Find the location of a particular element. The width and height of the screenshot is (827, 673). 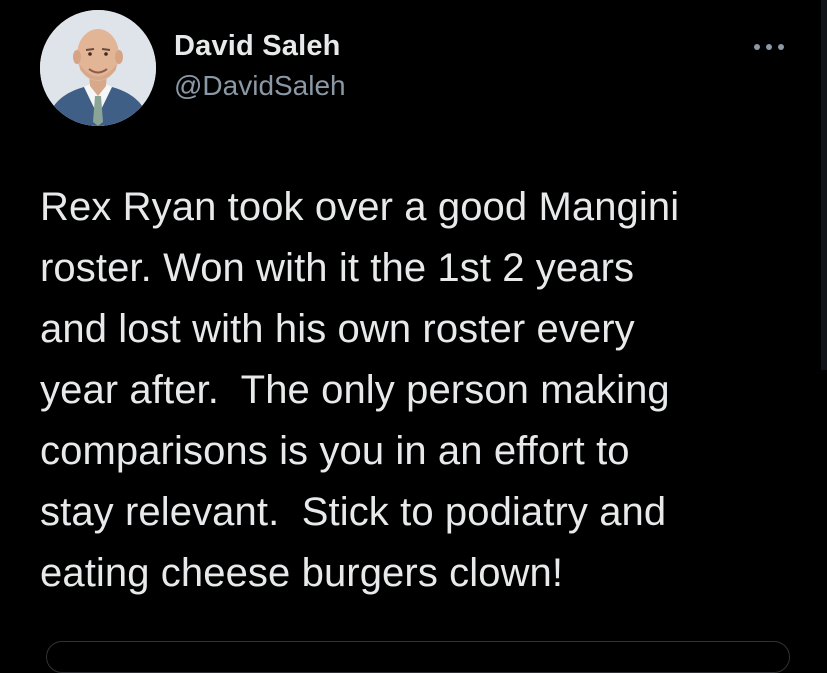

avatar is located at coordinates (98, 68).